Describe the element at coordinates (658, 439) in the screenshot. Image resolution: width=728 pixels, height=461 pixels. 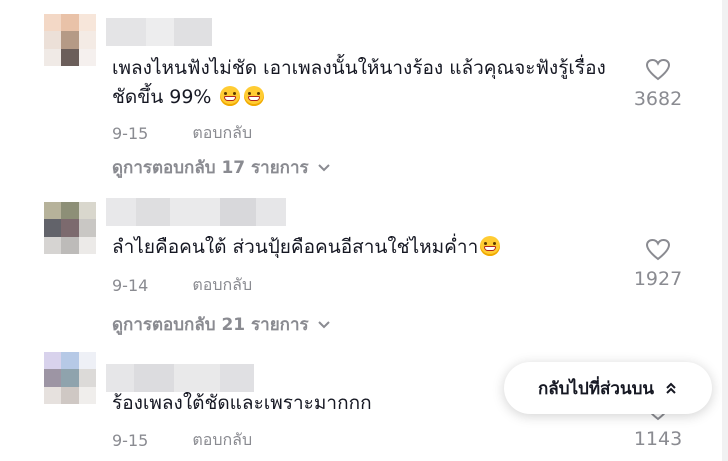
I see `like-count: 1143` at that location.